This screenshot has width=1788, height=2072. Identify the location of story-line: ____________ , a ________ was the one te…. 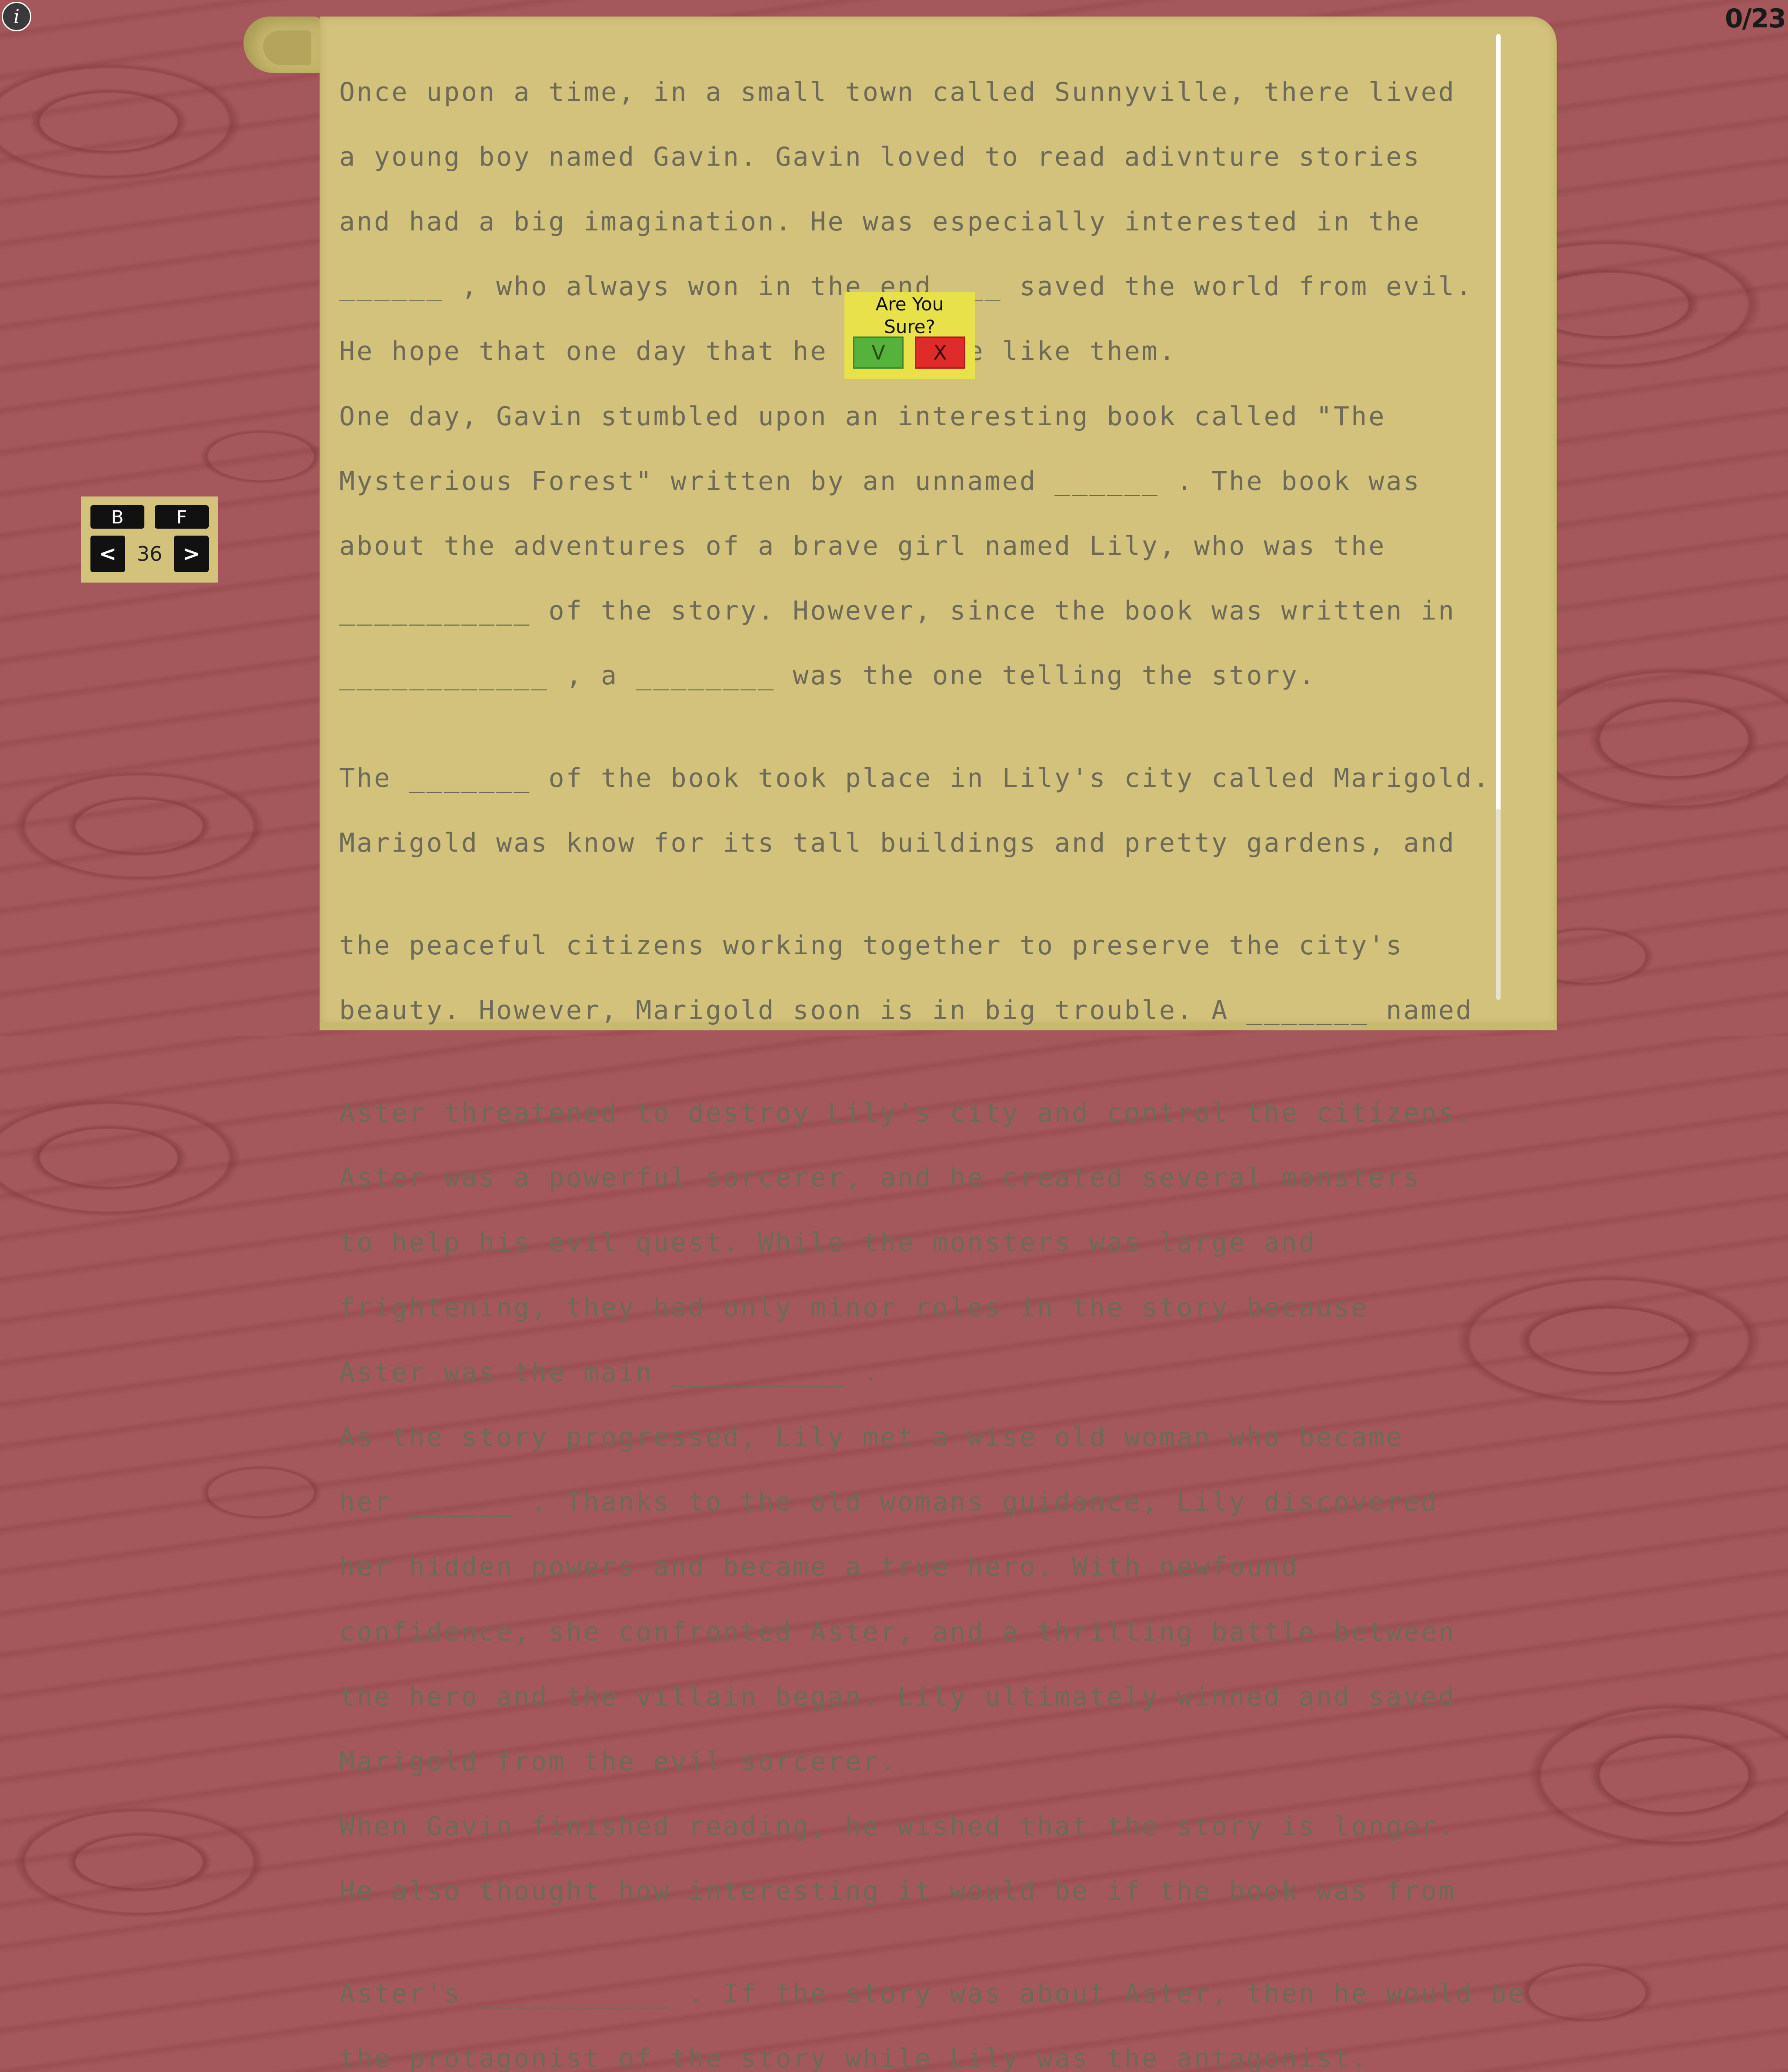
(828, 675).